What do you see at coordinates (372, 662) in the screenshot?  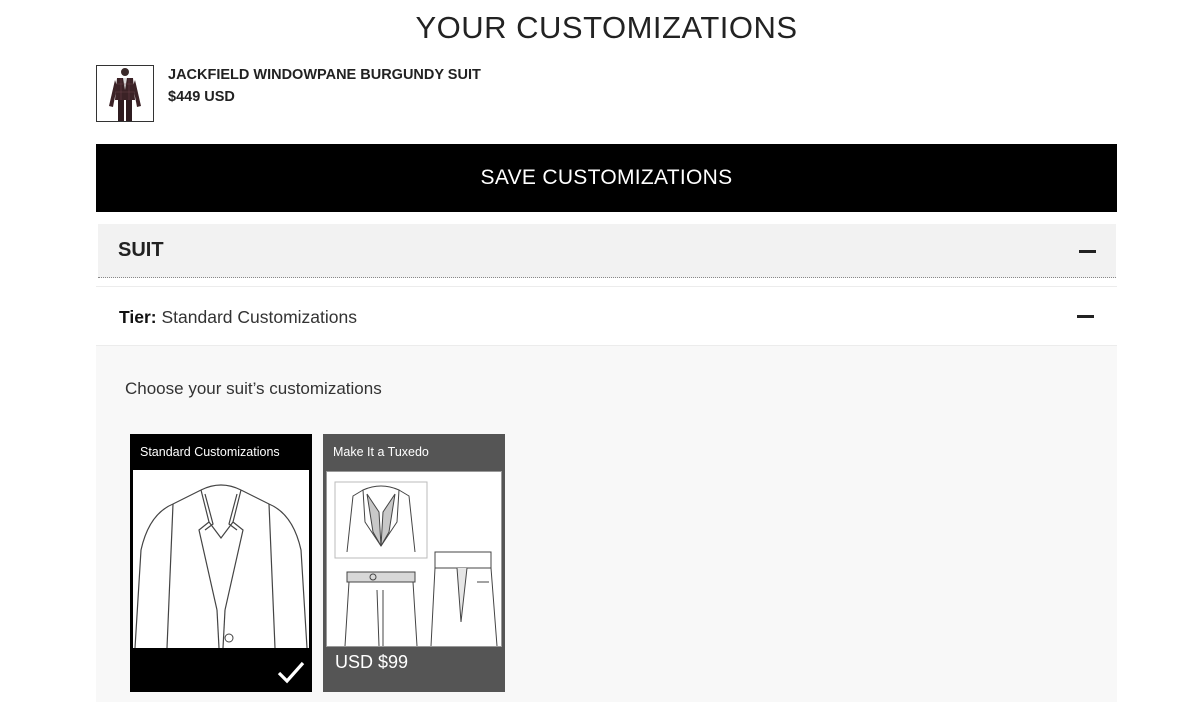 I see `option-price: USD $99` at bounding box center [372, 662].